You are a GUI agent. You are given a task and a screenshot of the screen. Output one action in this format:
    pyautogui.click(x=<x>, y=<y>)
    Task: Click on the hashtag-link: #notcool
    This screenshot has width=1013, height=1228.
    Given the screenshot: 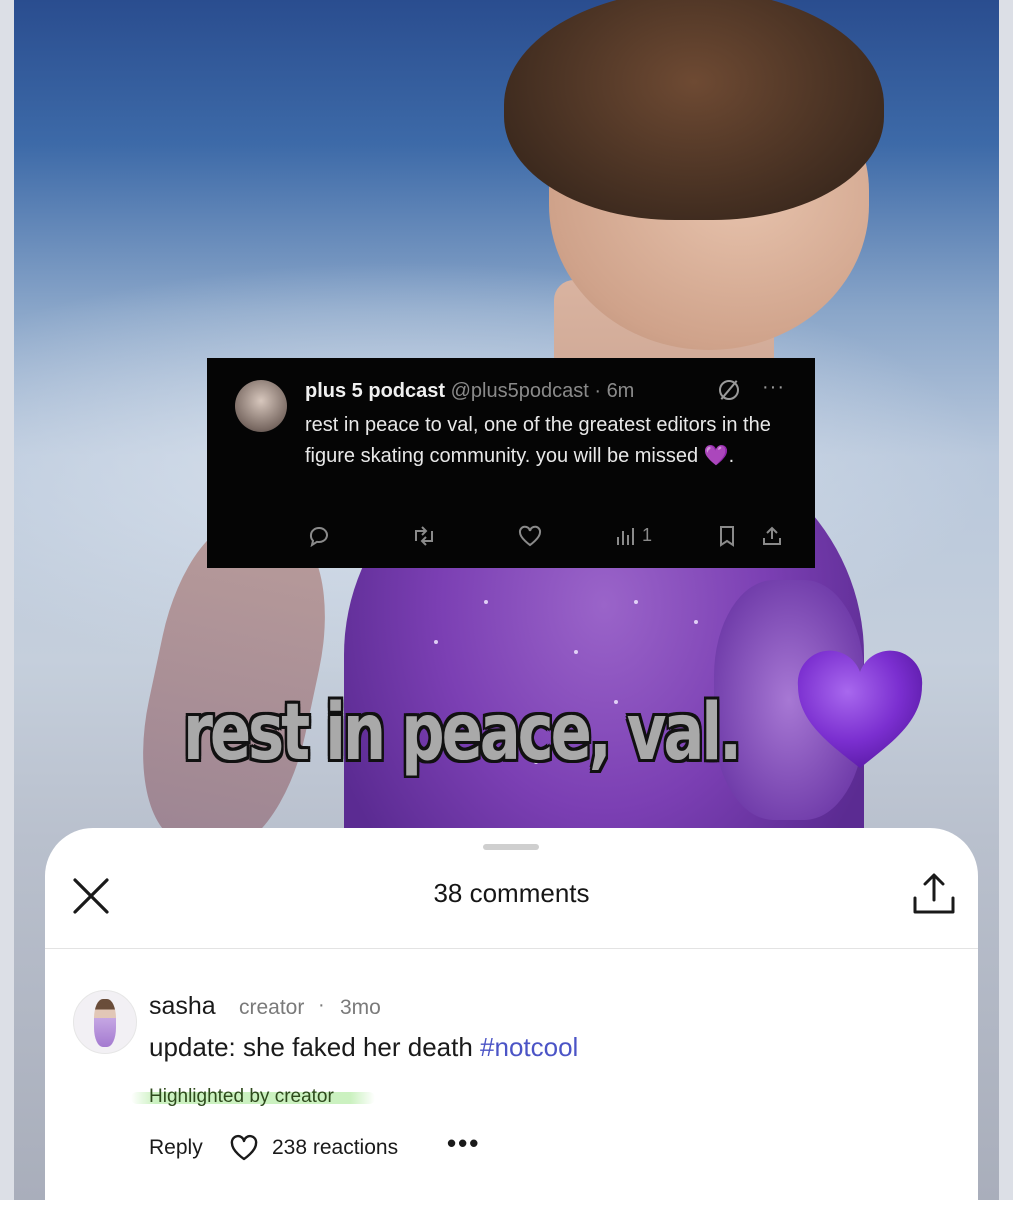 What is the action you would take?
    pyautogui.click(x=529, y=1047)
    